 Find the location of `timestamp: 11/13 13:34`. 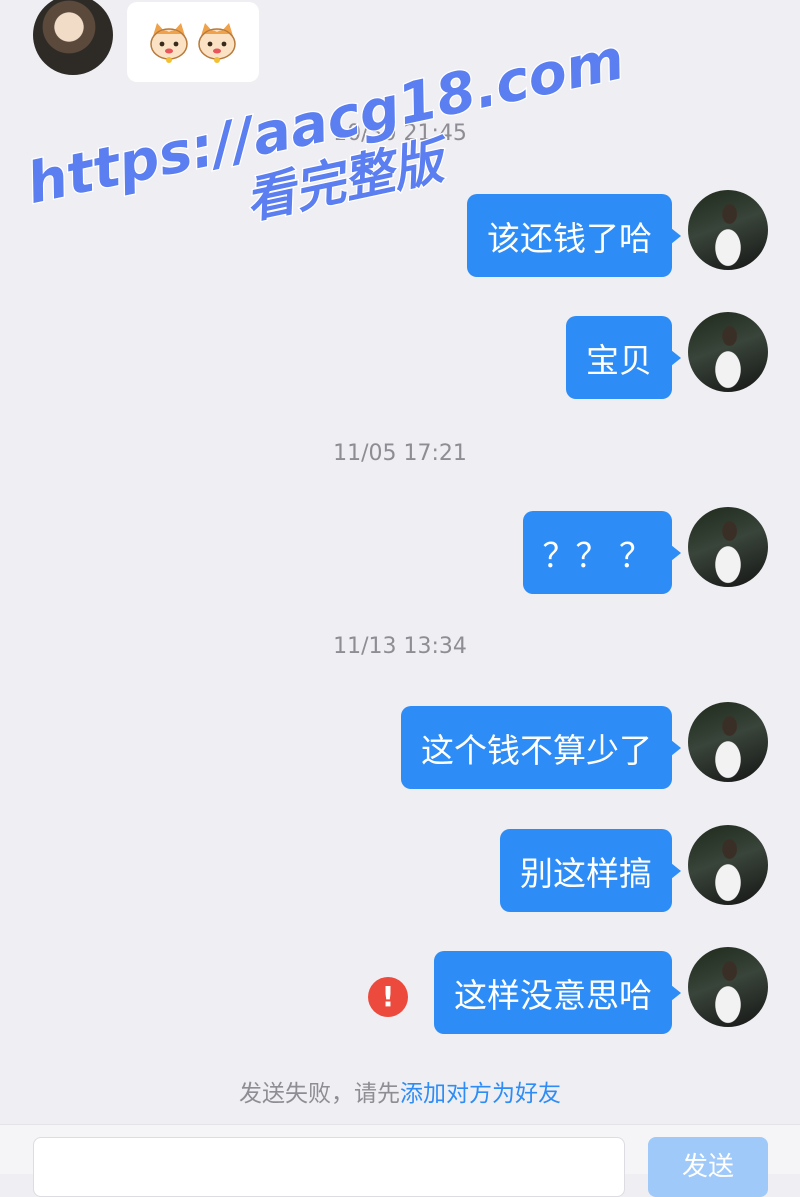

timestamp: 11/13 13:34 is located at coordinates (400, 646).